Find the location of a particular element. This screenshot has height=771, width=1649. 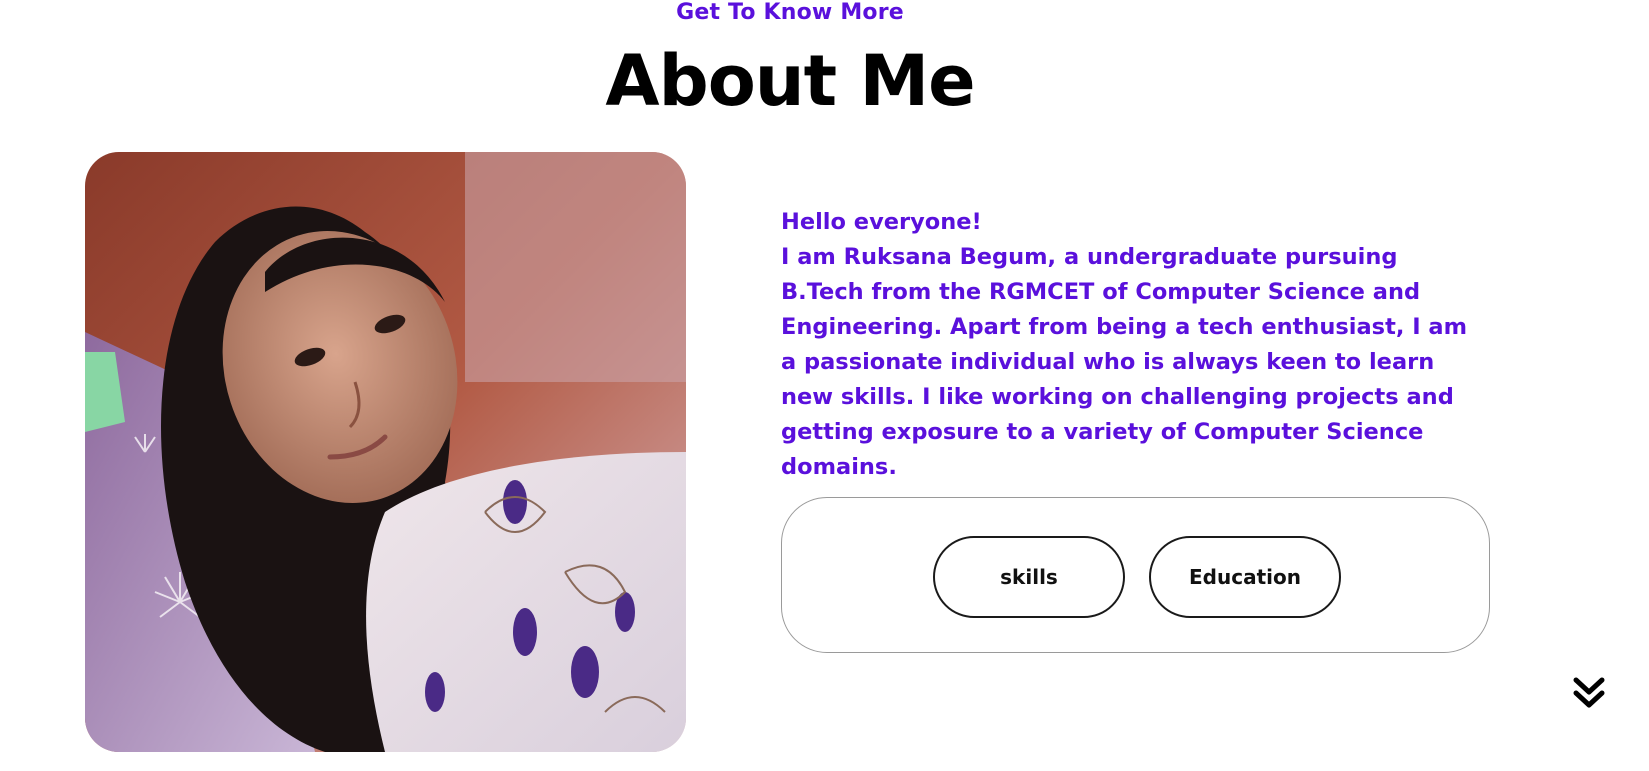

education-button: Education is located at coordinates (1245, 577).